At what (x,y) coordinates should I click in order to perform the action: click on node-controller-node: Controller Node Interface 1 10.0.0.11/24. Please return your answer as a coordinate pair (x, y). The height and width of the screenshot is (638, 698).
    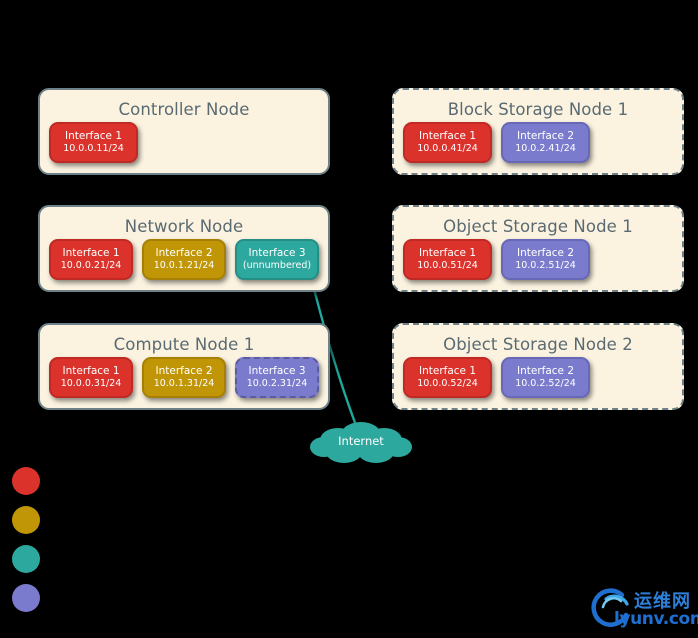
    Looking at the image, I should click on (184, 131).